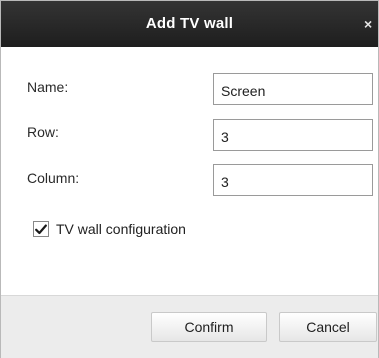 This screenshot has height=358, width=379. I want to click on checkmark-icon, so click(41, 229).